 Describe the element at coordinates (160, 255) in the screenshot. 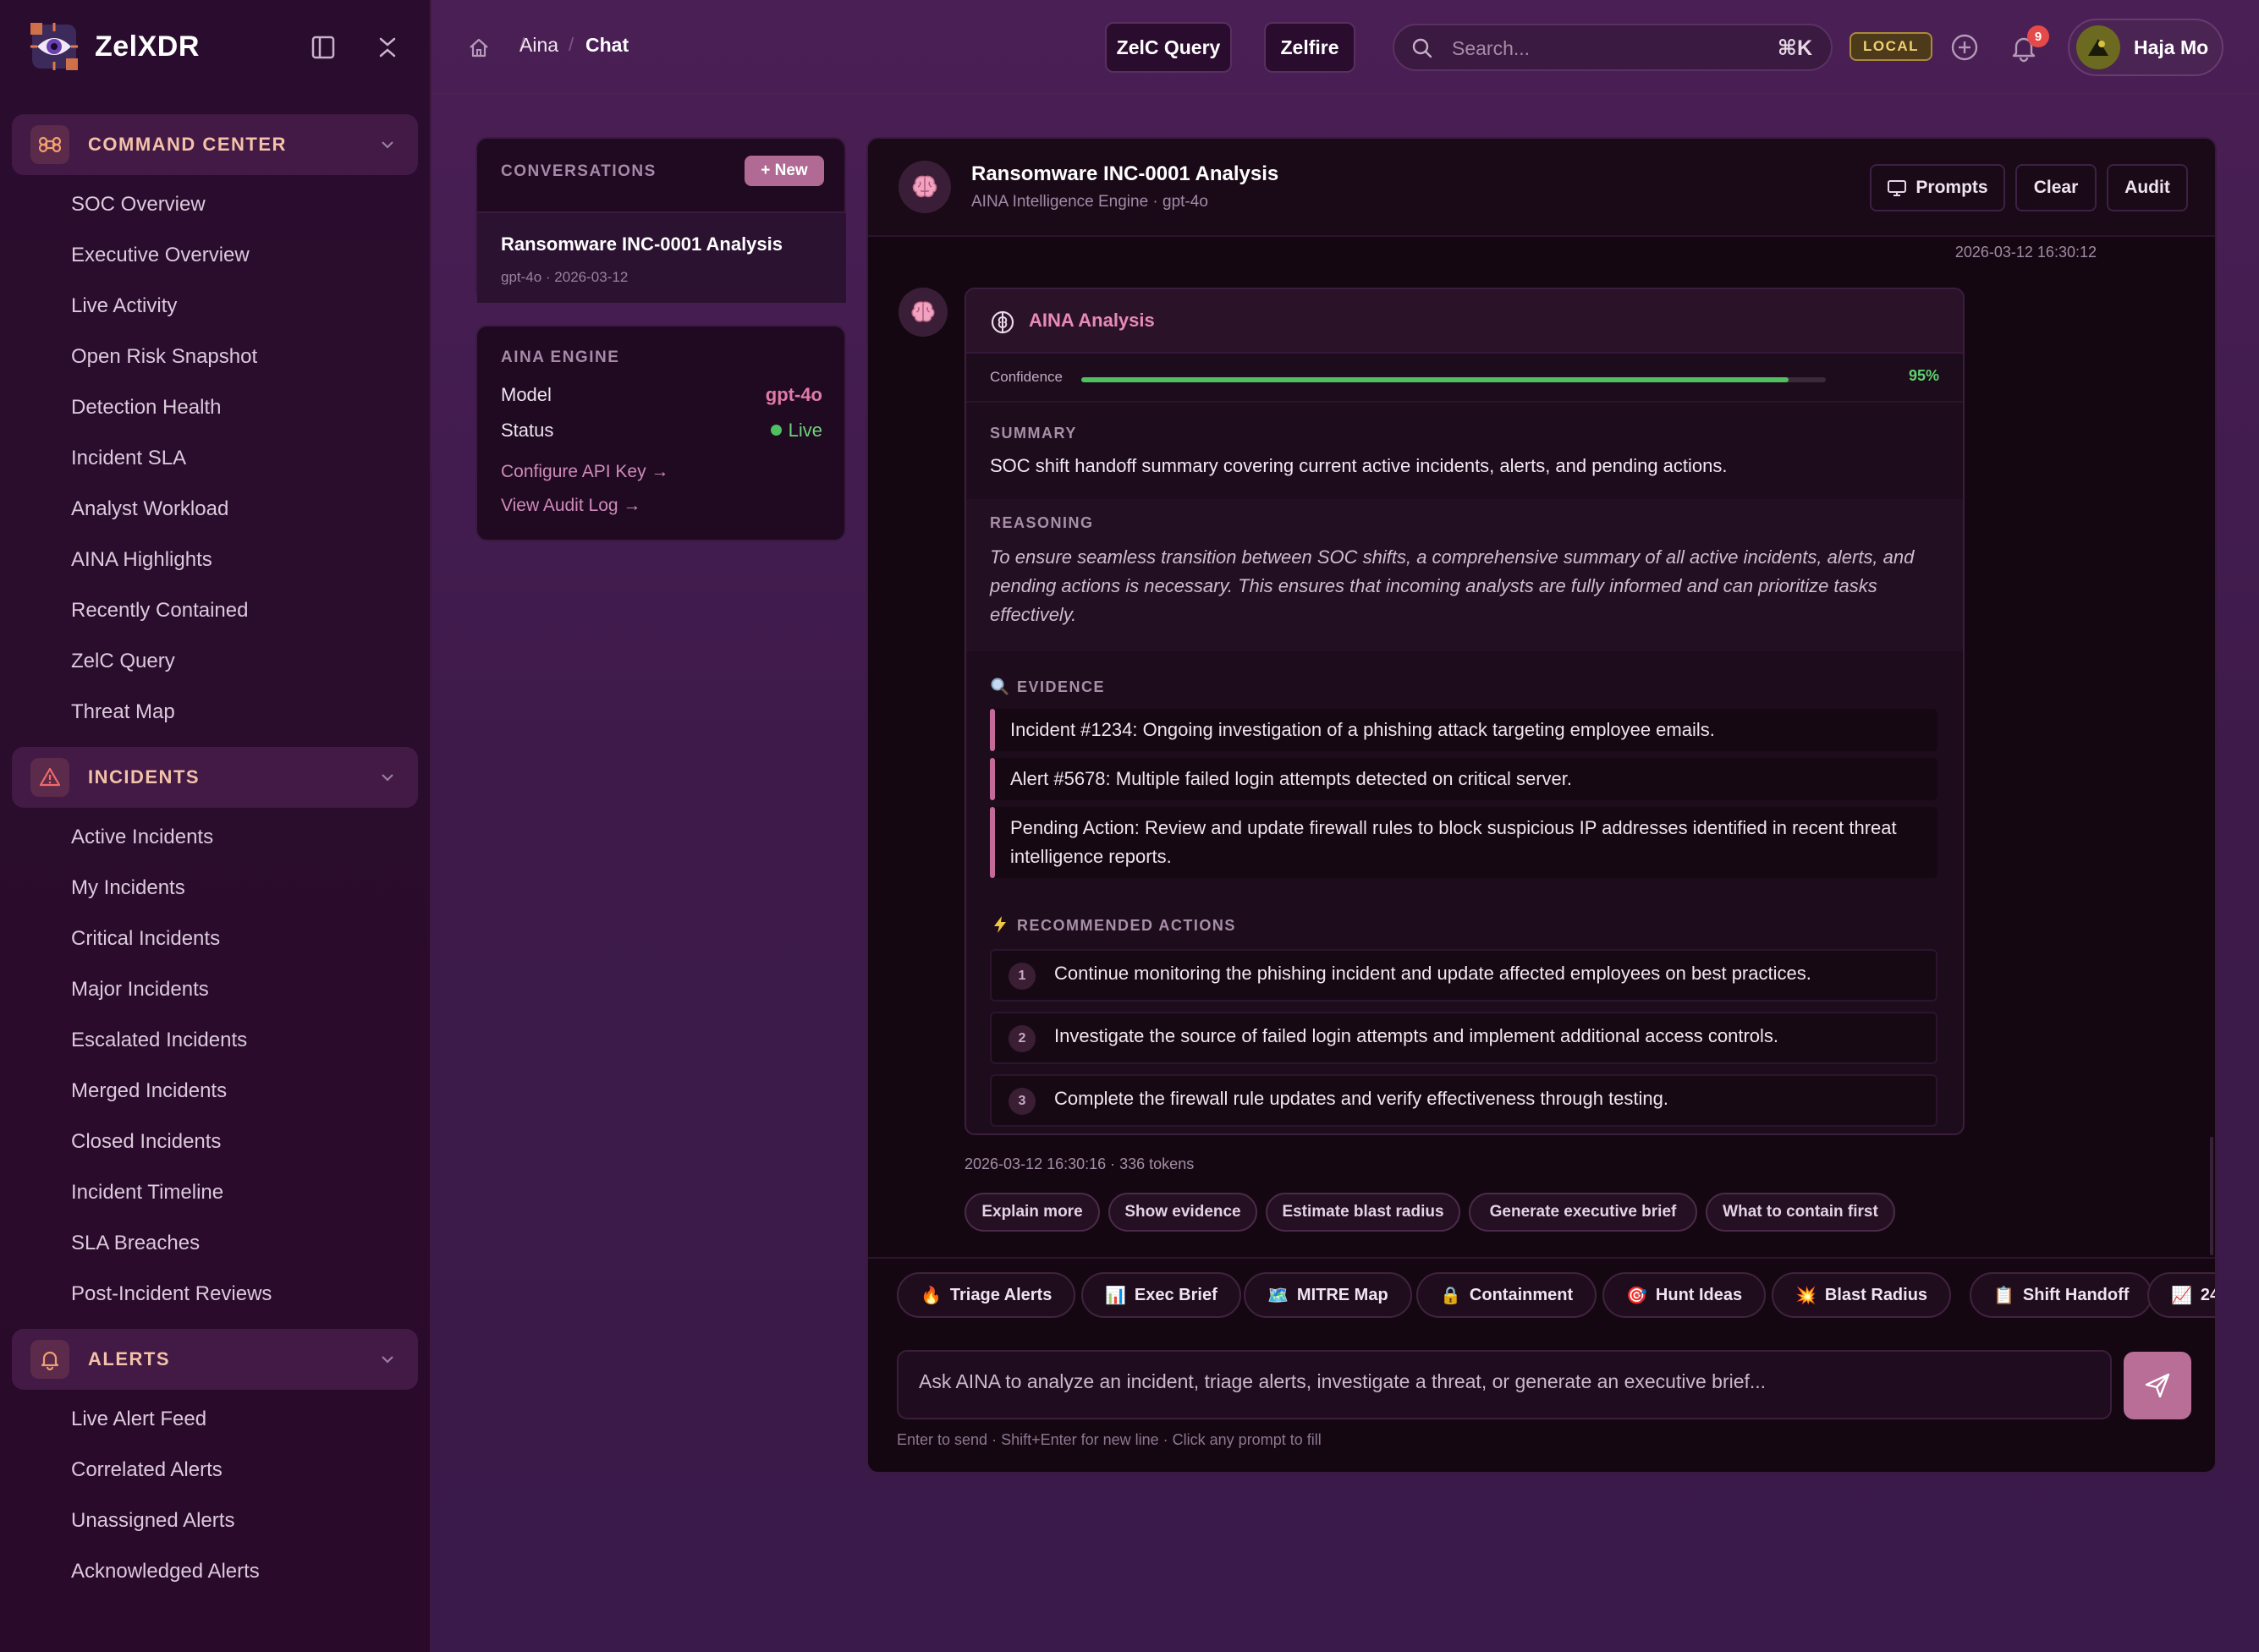

I see `nav-item: Executive Overview` at that location.